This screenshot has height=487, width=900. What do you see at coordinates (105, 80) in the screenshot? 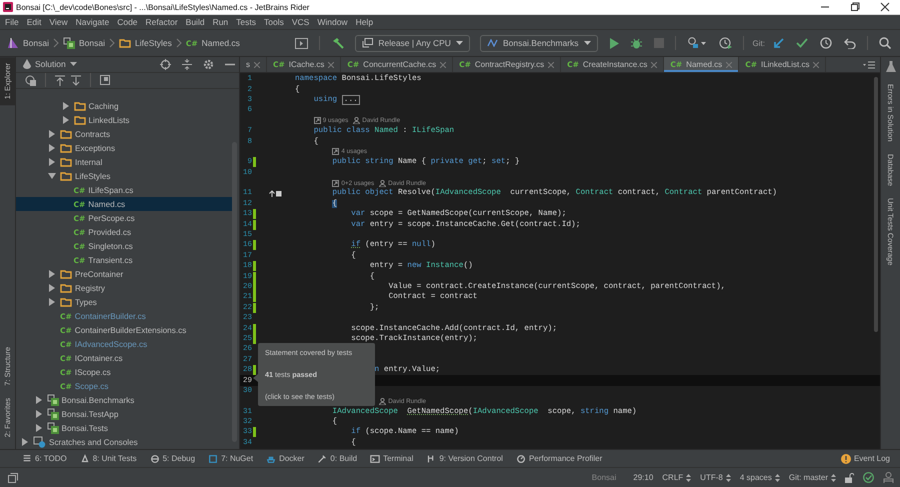
I see `preview-icon` at bounding box center [105, 80].